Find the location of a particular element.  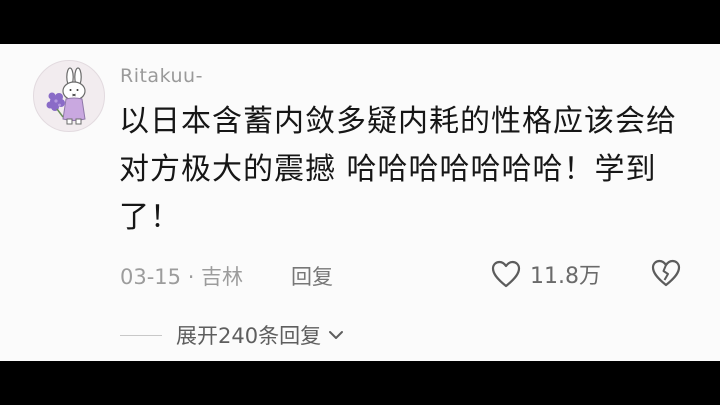

like-button: 11.8万 is located at coordinates (545, 274).